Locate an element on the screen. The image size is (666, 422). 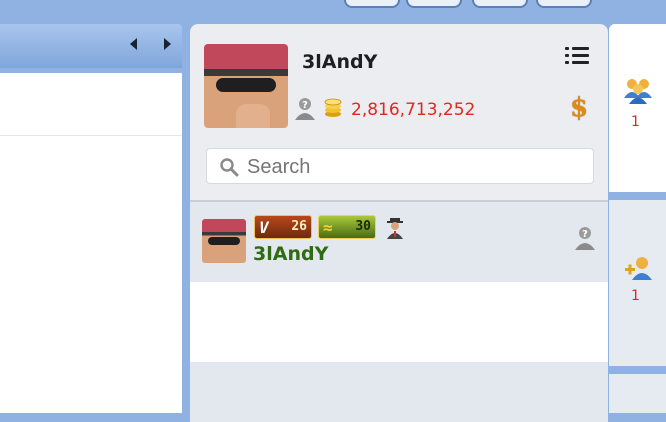
dollar-icon: $ is located at coordinates (579, 108).